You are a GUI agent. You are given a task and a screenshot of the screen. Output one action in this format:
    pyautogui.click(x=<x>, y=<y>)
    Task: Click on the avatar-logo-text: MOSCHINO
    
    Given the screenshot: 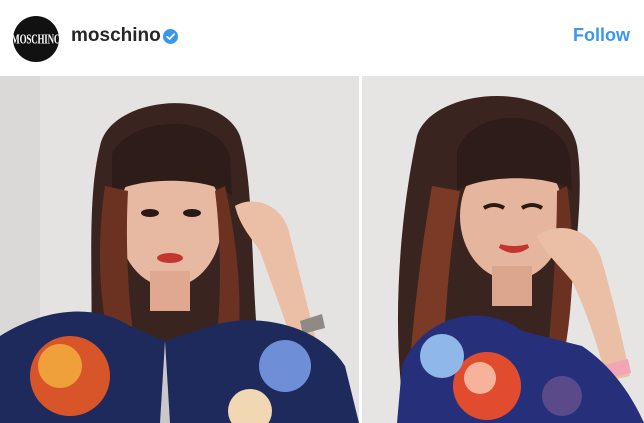 What is the action you would take?
    pyautogui.click(x=36, y=39)
    